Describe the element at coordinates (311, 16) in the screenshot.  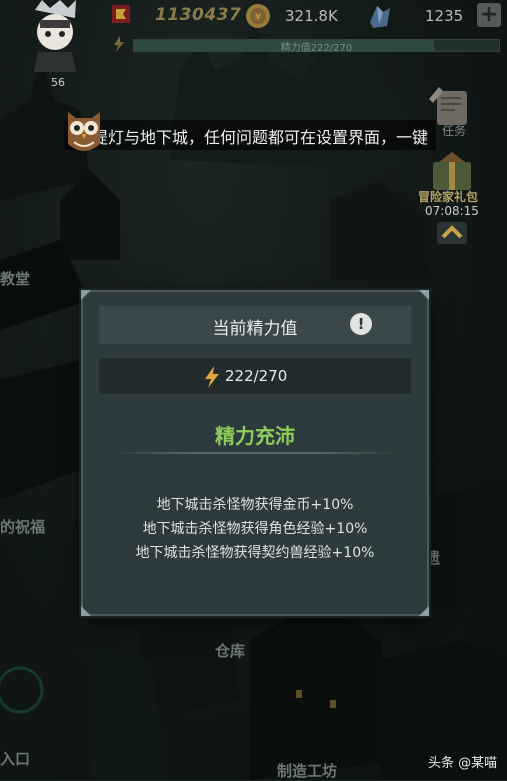
I see `coin-amount: 321.8K` at that location.